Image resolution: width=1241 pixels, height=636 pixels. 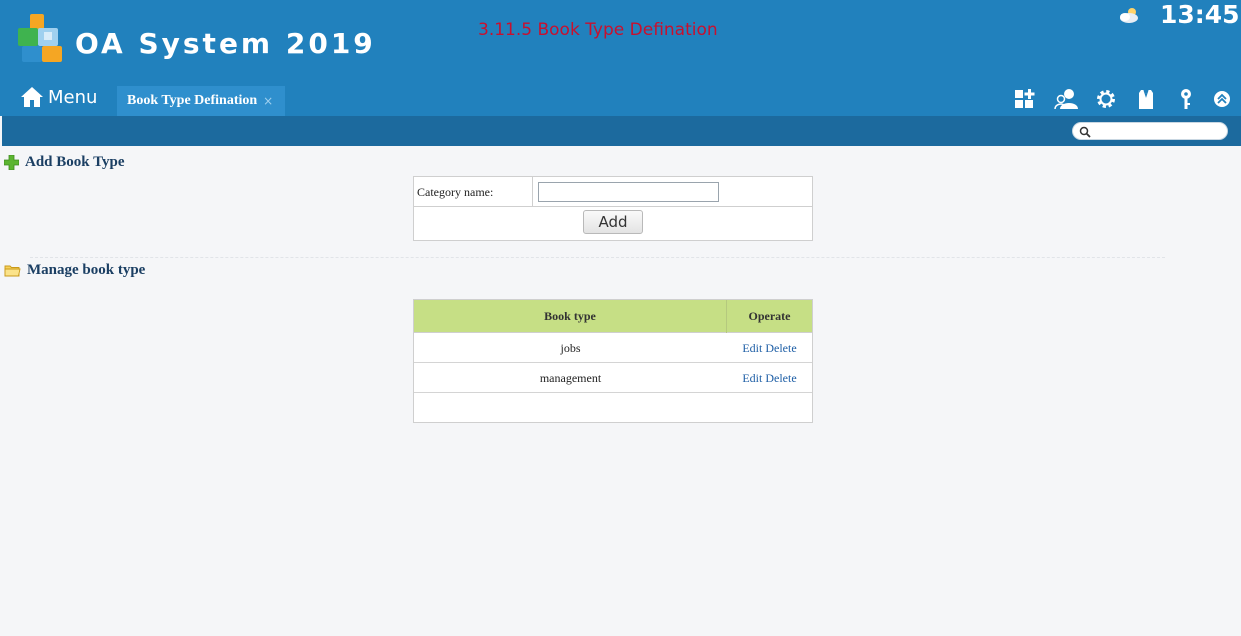 I want to click on search-icon, so click(x=1085, y=132).